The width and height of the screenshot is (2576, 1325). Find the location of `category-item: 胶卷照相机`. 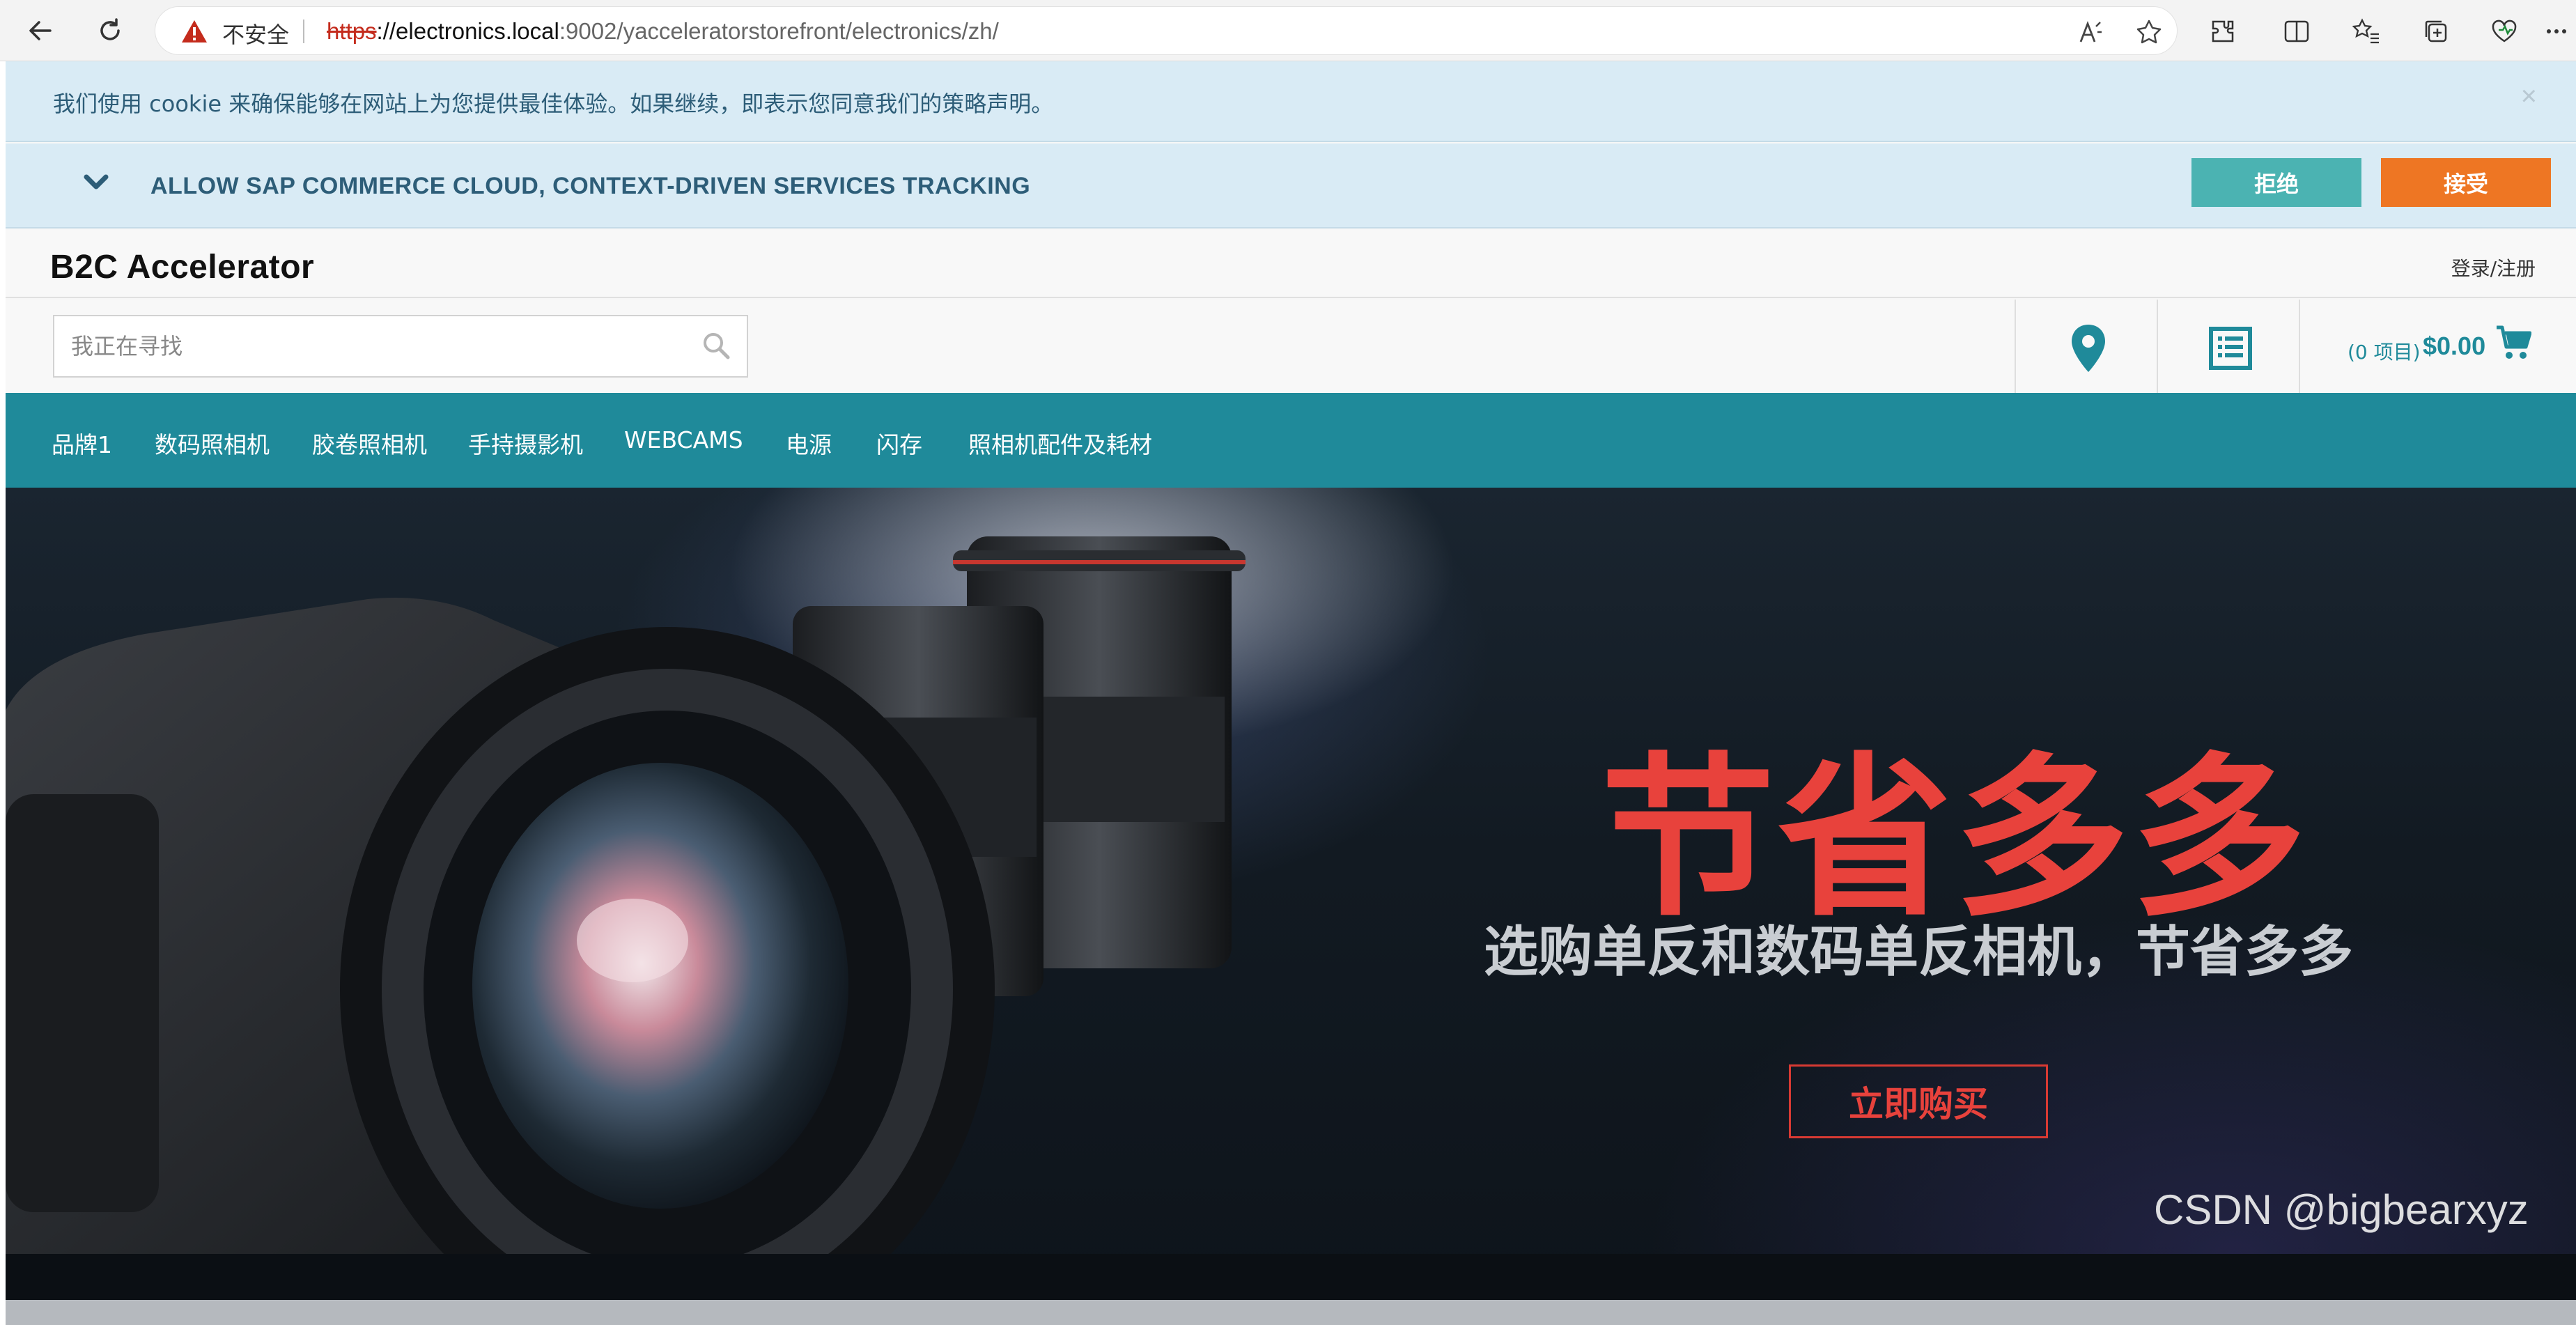

category-item: 胶卷照相机 is located at coordinates (369, 443).